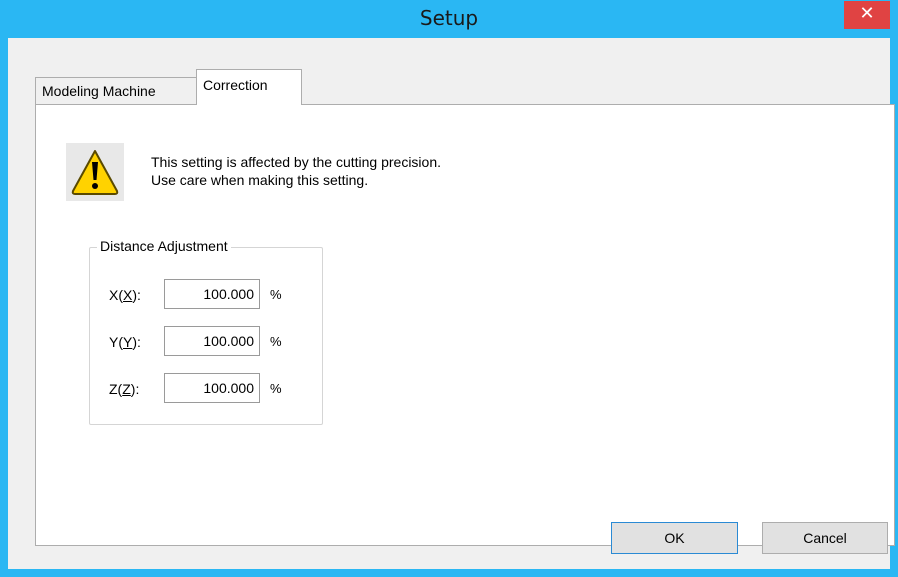 Image resolution: width=898 pixels, height=577 pixels. I want to click on x-unit: %, so click(276, 294).